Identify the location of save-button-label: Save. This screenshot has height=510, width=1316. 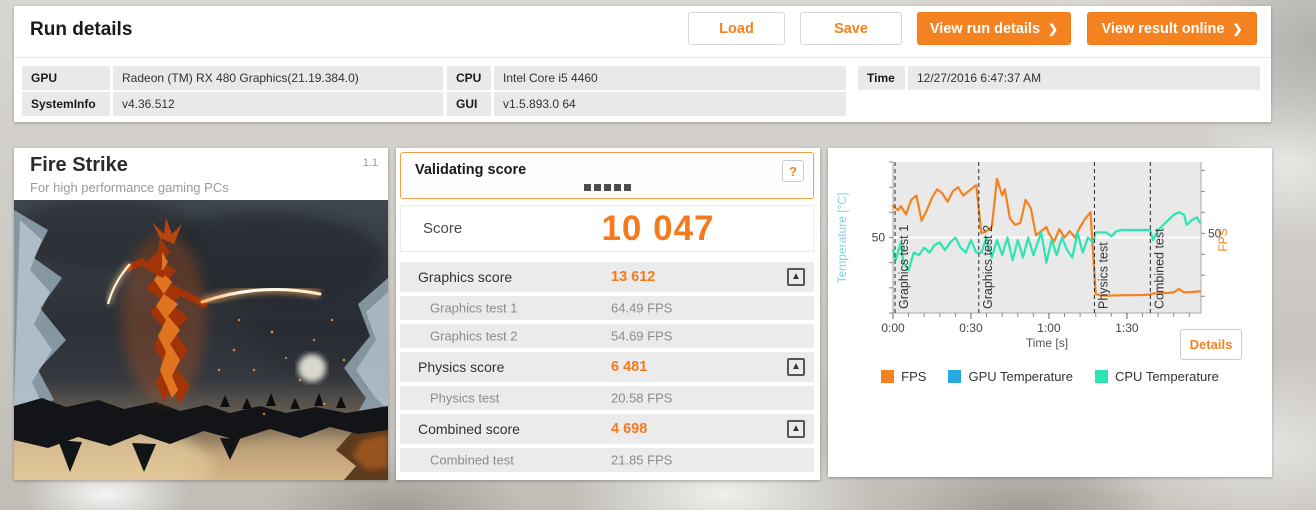
(851, 28).